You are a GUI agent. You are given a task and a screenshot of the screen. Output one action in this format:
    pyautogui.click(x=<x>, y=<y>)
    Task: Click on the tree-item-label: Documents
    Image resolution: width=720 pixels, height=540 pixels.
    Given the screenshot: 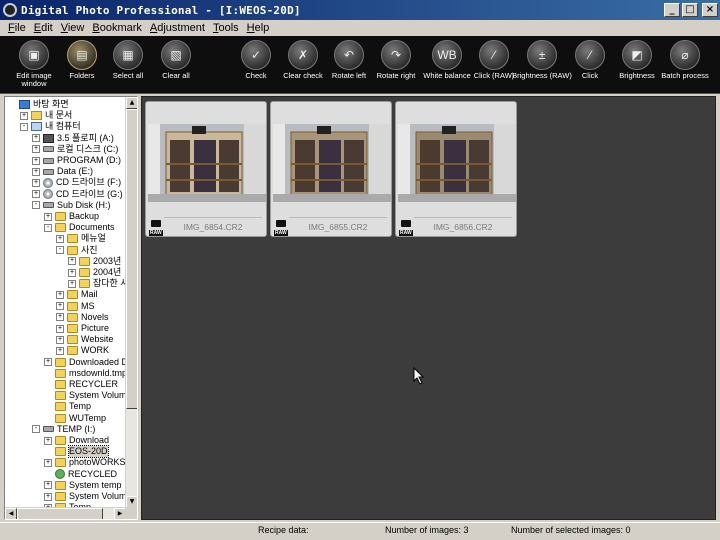 What is the action you would take?
    pyautogui.click(x=92, y=227)
    